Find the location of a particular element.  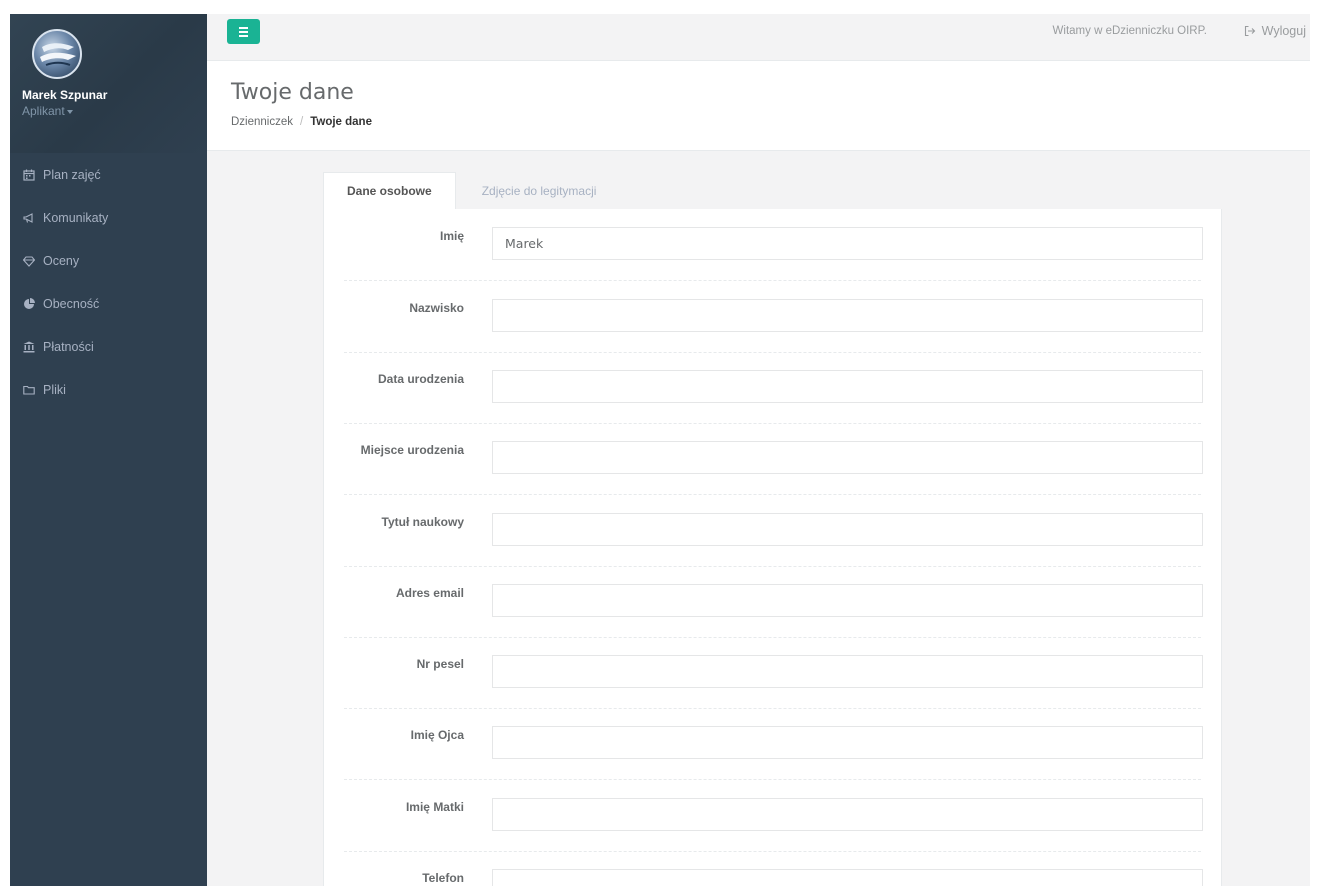

phone-input is located at coordinates (847, 877).